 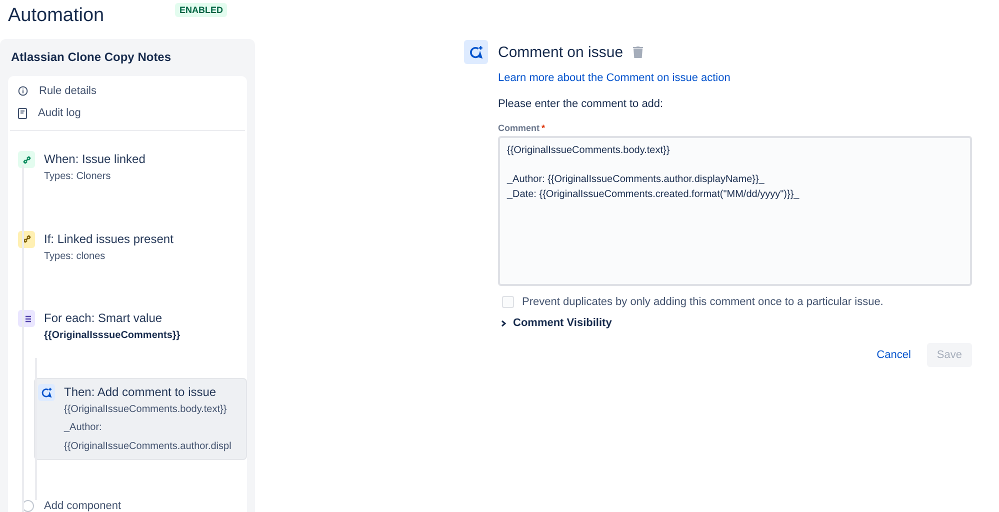 I want to click on step-detail: _Author:, so click(x=83, y=428).